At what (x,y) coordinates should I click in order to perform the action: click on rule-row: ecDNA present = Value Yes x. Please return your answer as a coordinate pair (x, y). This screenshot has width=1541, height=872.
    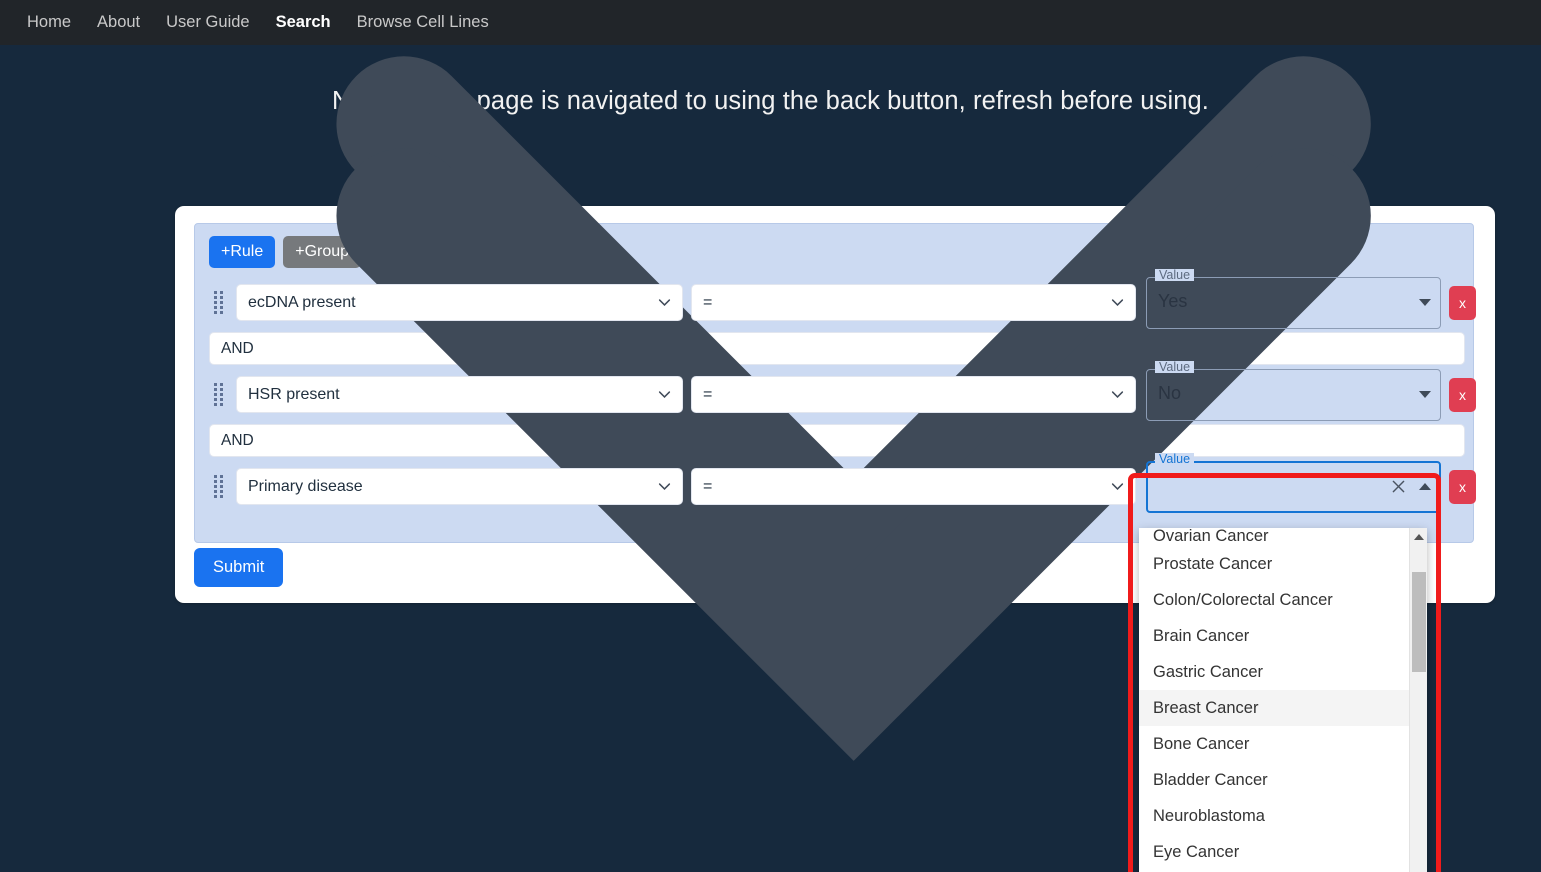
    Looking at the image, I should click on (842, 299).